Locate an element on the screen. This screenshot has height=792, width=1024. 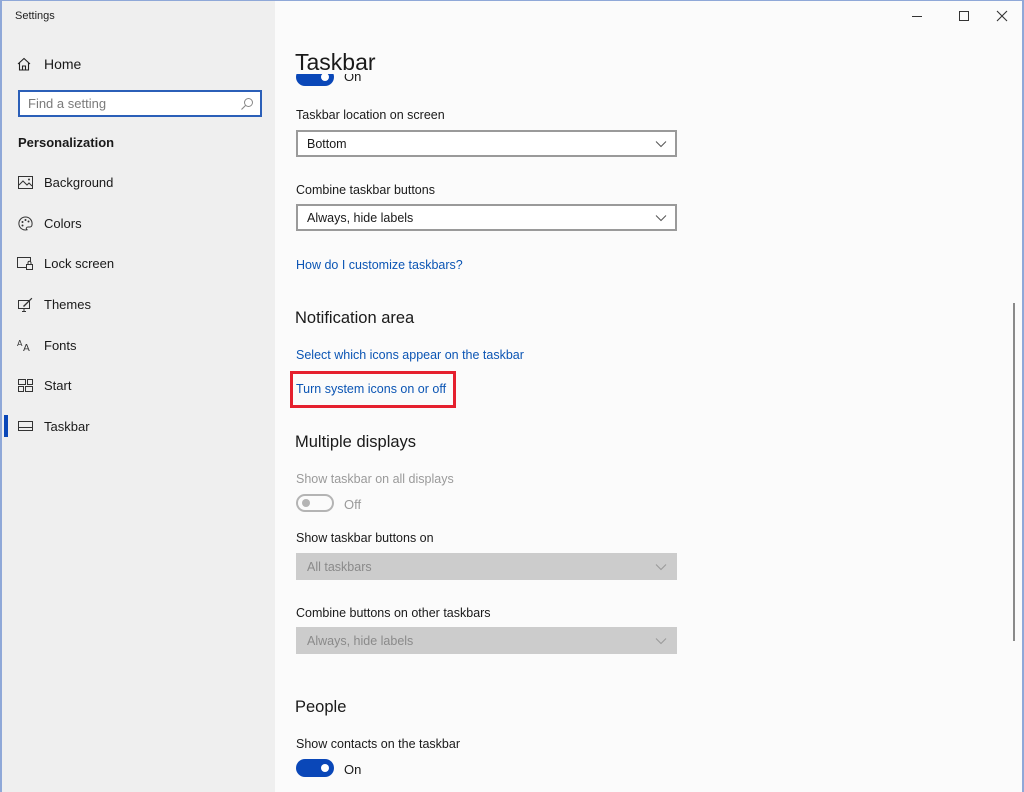
select-value: Bottom is located at coordinates (327, 143).